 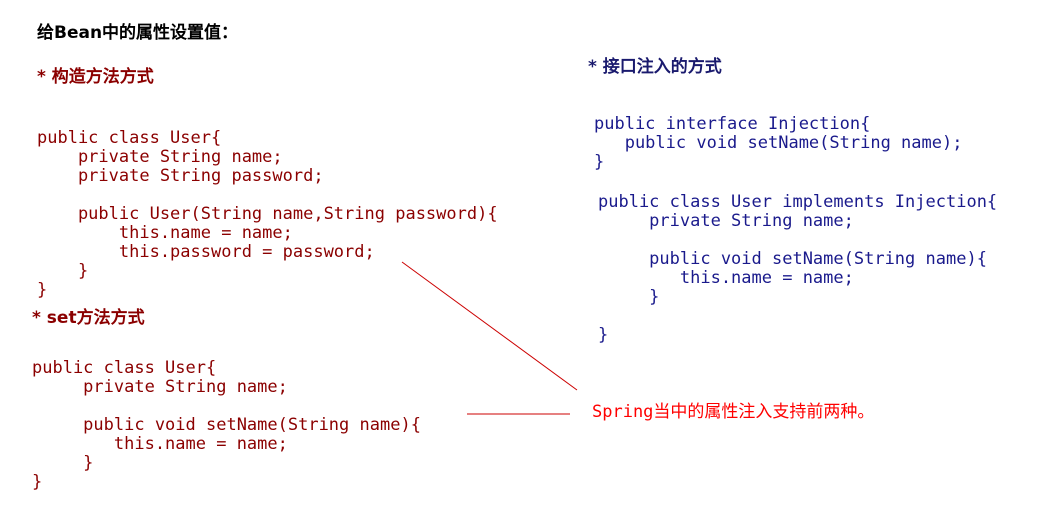 I want to click on annotation-note: Spring当中的属性注入支持前两种。, so click(x=733, y=412).